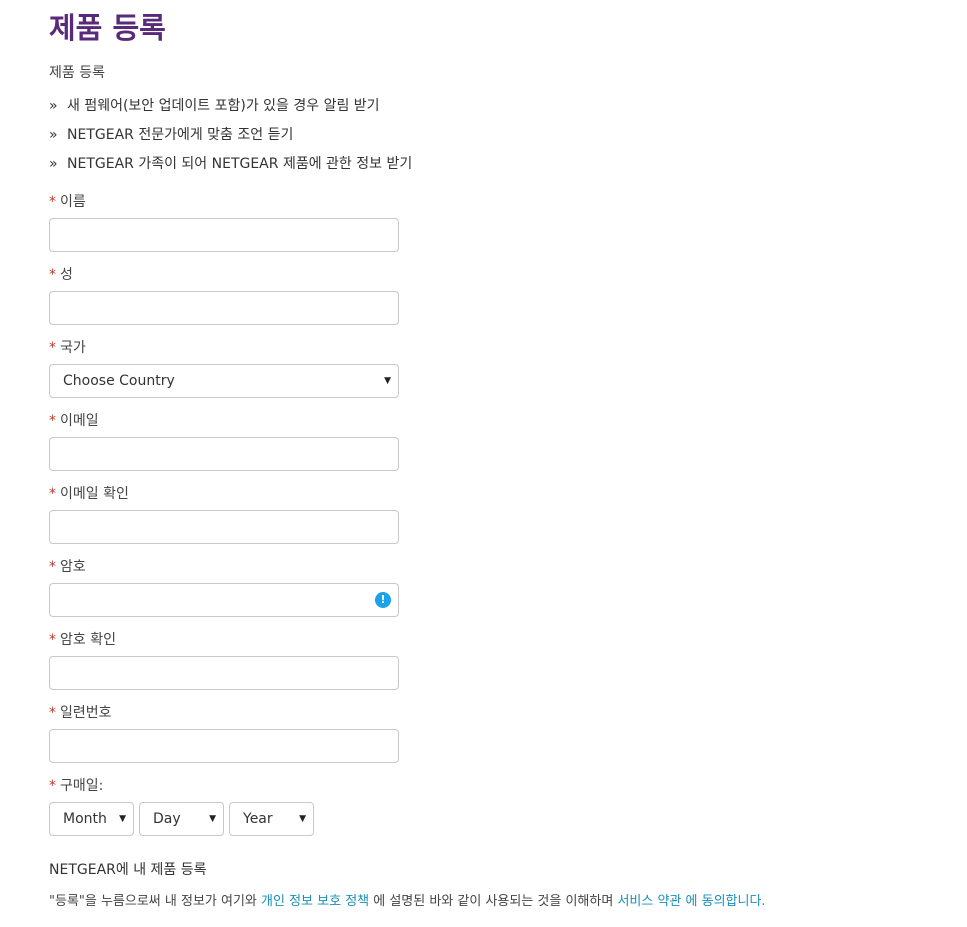 The width and height of the screenshot is (967, 927). Describe the element at coordinates (77, 73) in the screenshot. I see `page-subtitle: 제품 등록` at that location.